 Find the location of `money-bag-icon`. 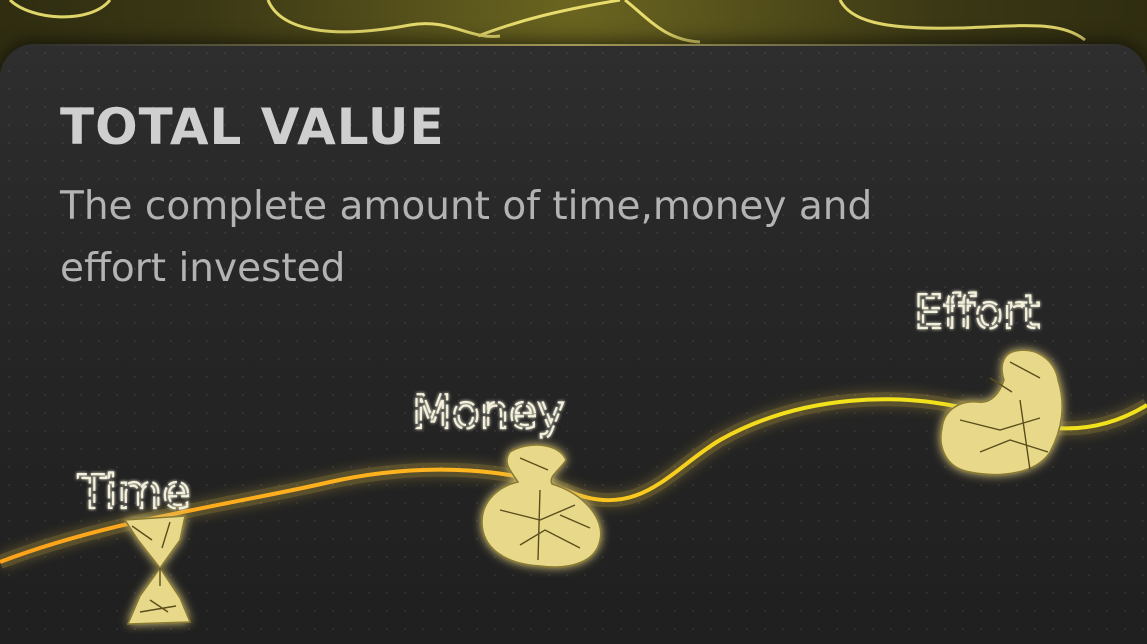

money-bag-icon is located at coordinates (541, 506).